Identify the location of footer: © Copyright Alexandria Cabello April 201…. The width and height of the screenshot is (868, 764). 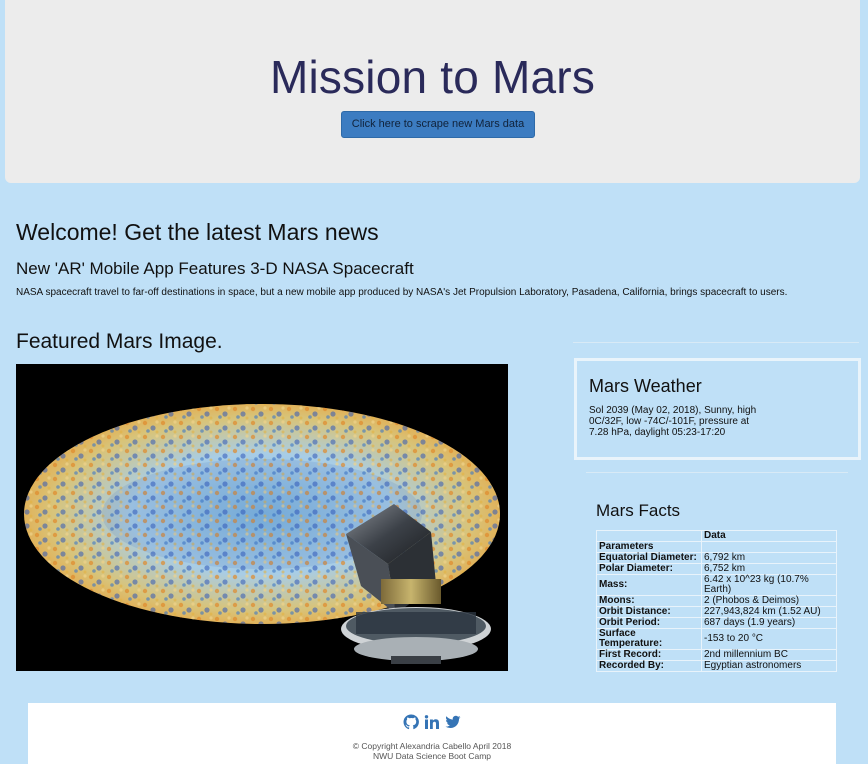
(432, 733).